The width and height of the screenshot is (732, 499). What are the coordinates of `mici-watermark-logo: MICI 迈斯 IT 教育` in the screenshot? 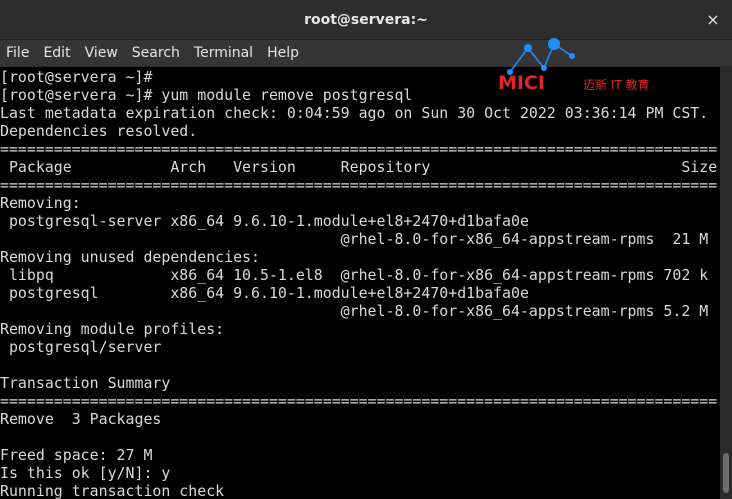 It's located at (583, 65).